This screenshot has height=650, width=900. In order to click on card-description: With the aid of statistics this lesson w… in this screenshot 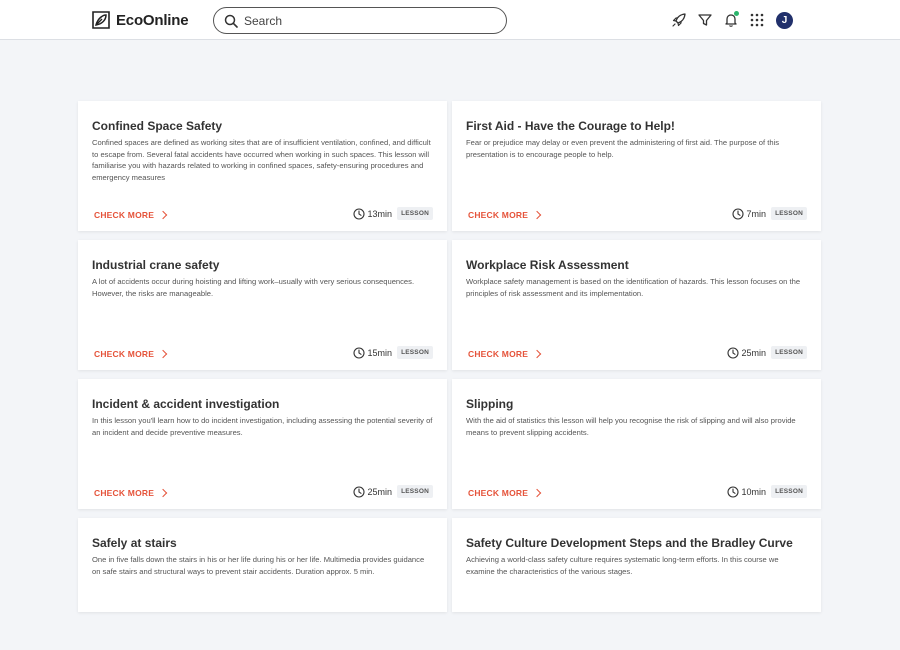, I will do `click(631, 426)`.